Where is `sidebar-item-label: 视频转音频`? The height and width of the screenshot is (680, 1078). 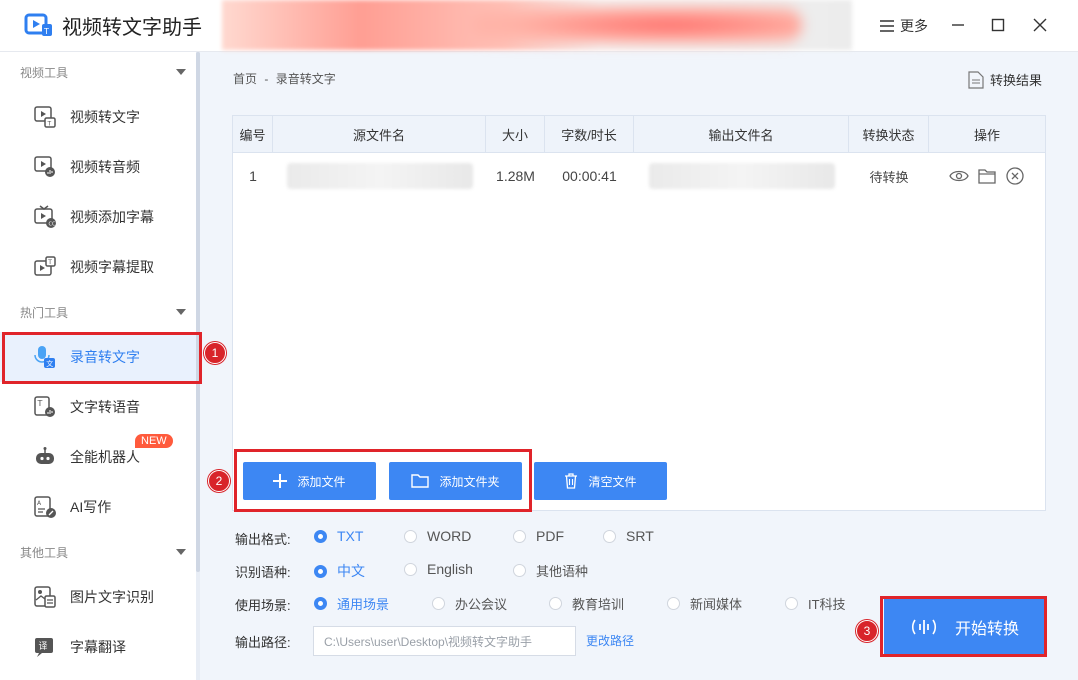
sidebar-item-label: 视频转音频 is located at coordinates (105, 167).